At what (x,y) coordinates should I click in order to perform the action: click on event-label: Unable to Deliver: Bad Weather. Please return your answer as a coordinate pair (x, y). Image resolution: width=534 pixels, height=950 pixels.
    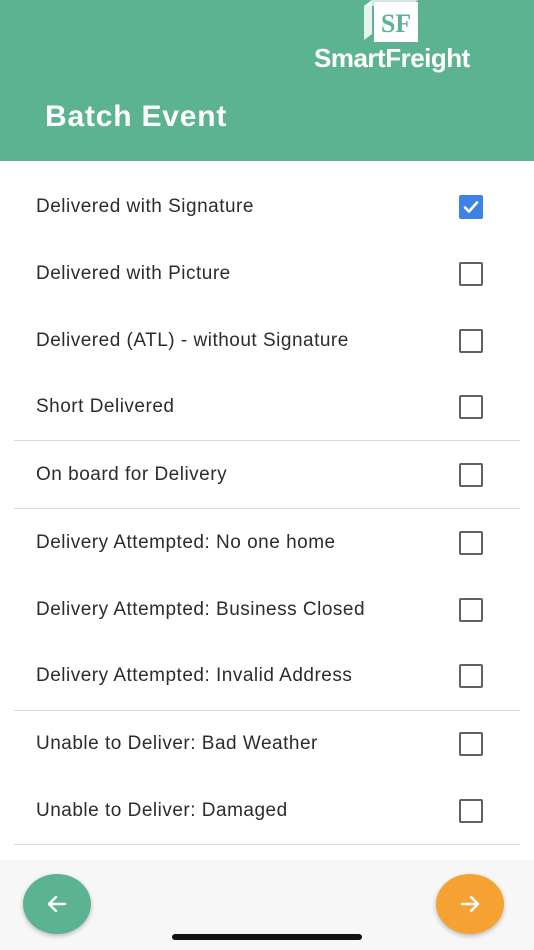
    Looking at the image, I should click on (177, 743).